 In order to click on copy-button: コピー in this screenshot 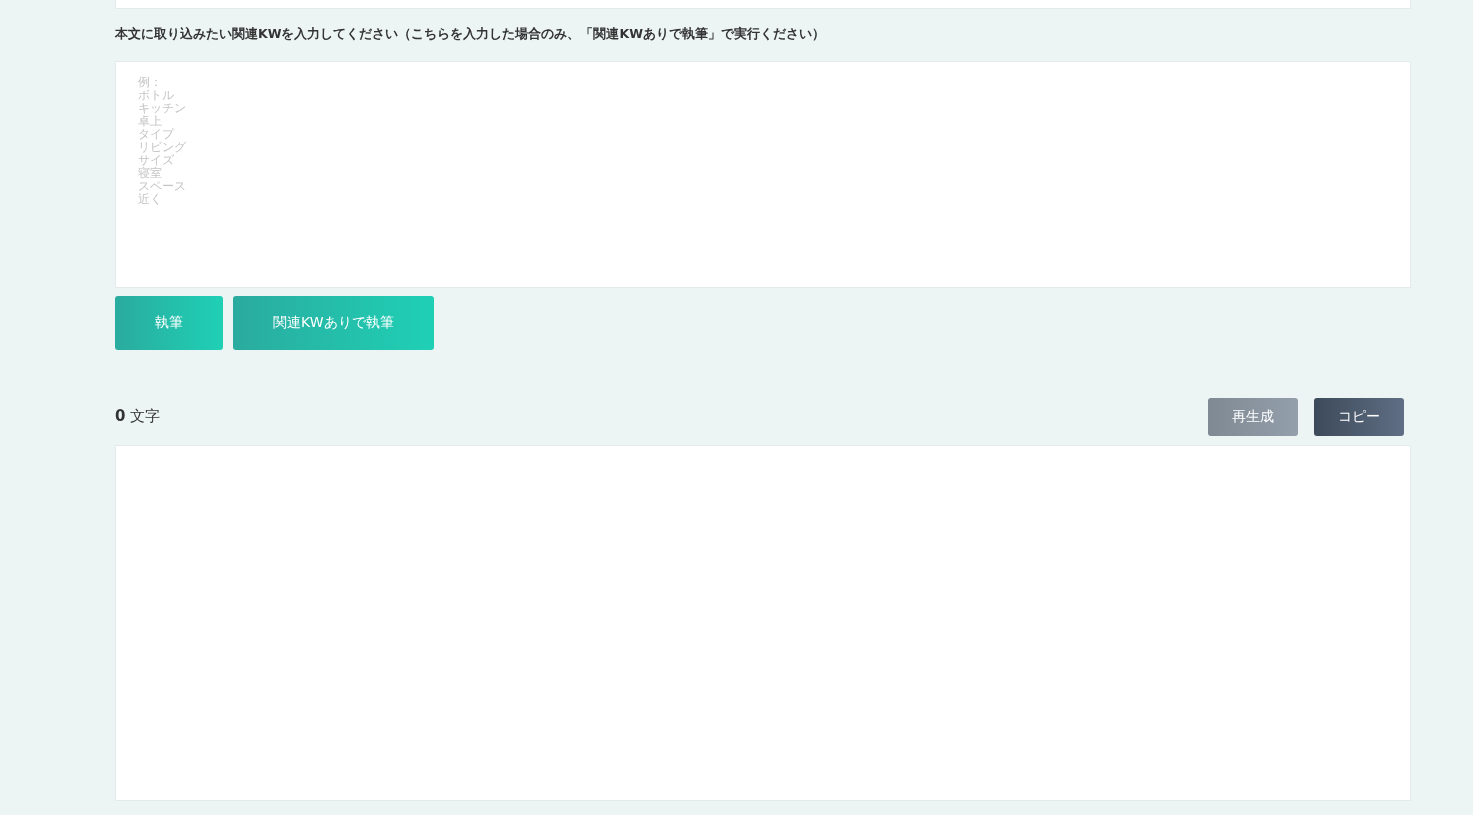, I will do `click(1359, 416)`.